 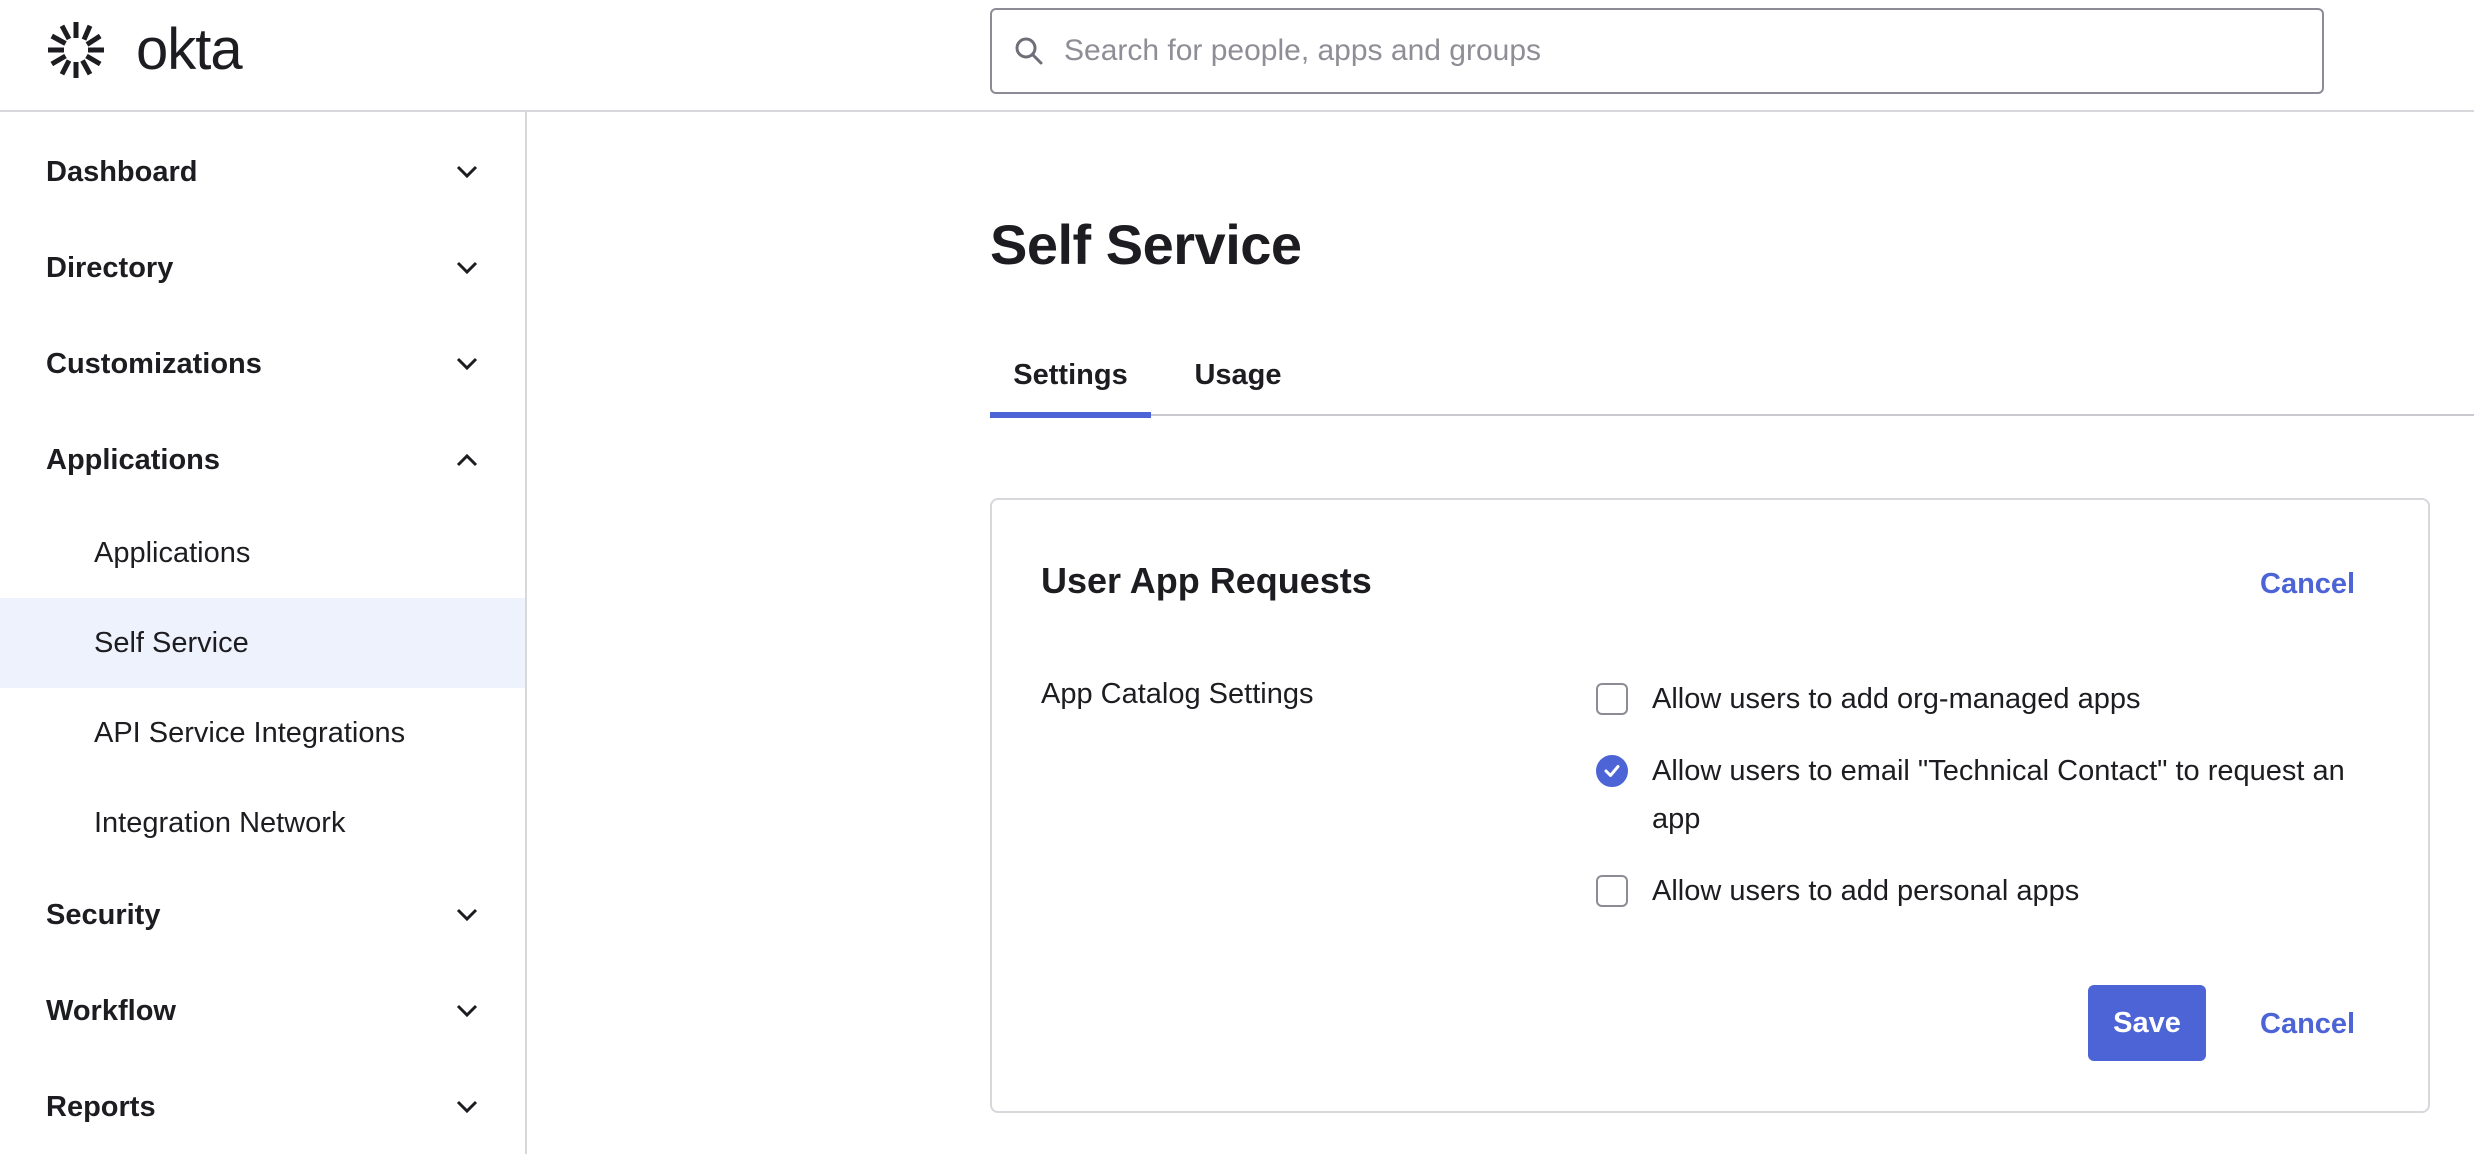 I want to click on tab-settings: Settings, so click(x=1070, y=376).